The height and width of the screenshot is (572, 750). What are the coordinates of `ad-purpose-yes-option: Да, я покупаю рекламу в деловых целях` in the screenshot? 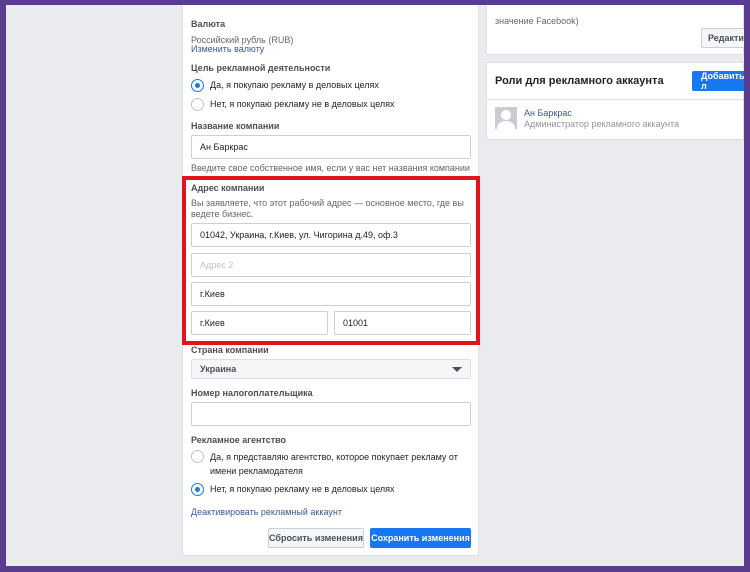 It's located at (285, 85).